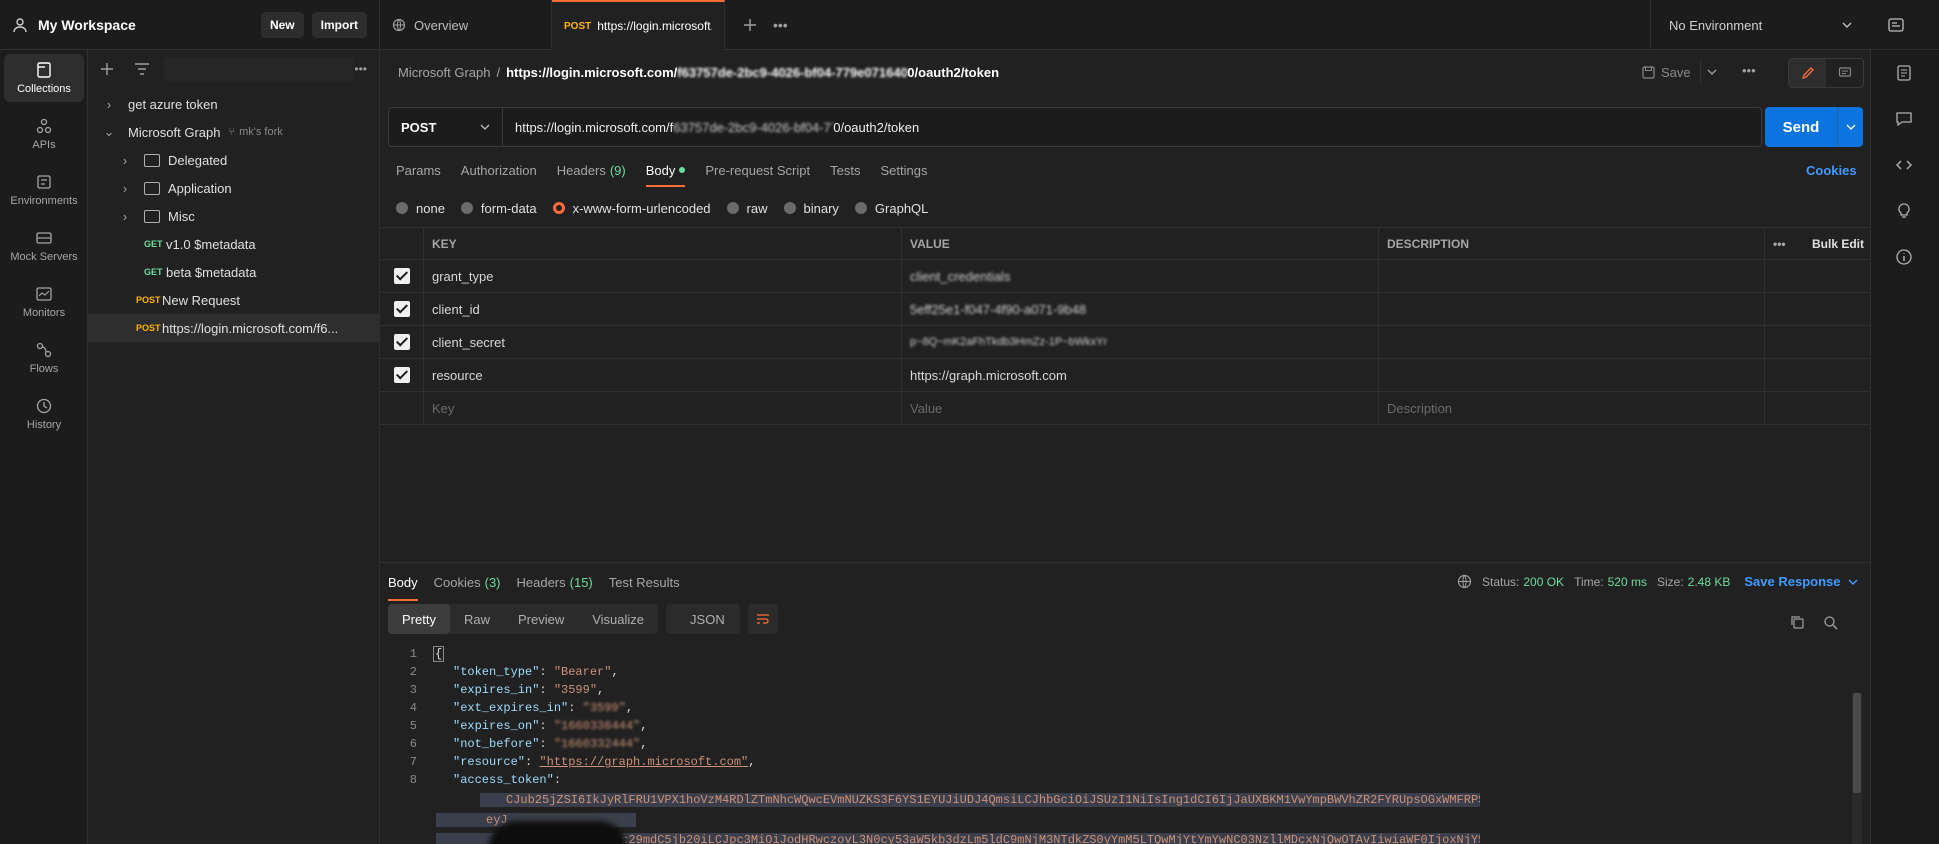 This screenshot has width=1939, height=844. What do you see at coordinates (1838, 244) in the screenshot?
I see `bulk-edit-button: Bulk Edit` at bounding box center [1838, 244].